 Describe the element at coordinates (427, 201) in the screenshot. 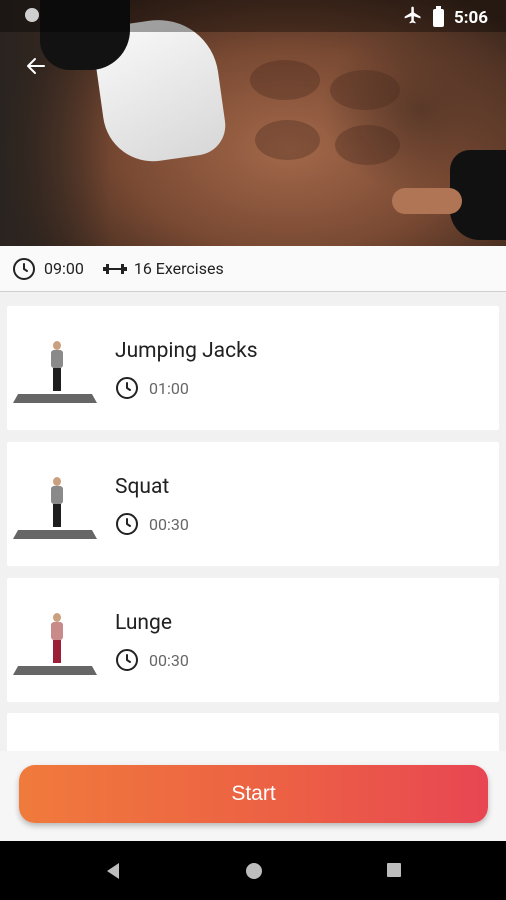

I see `finger` at that location.